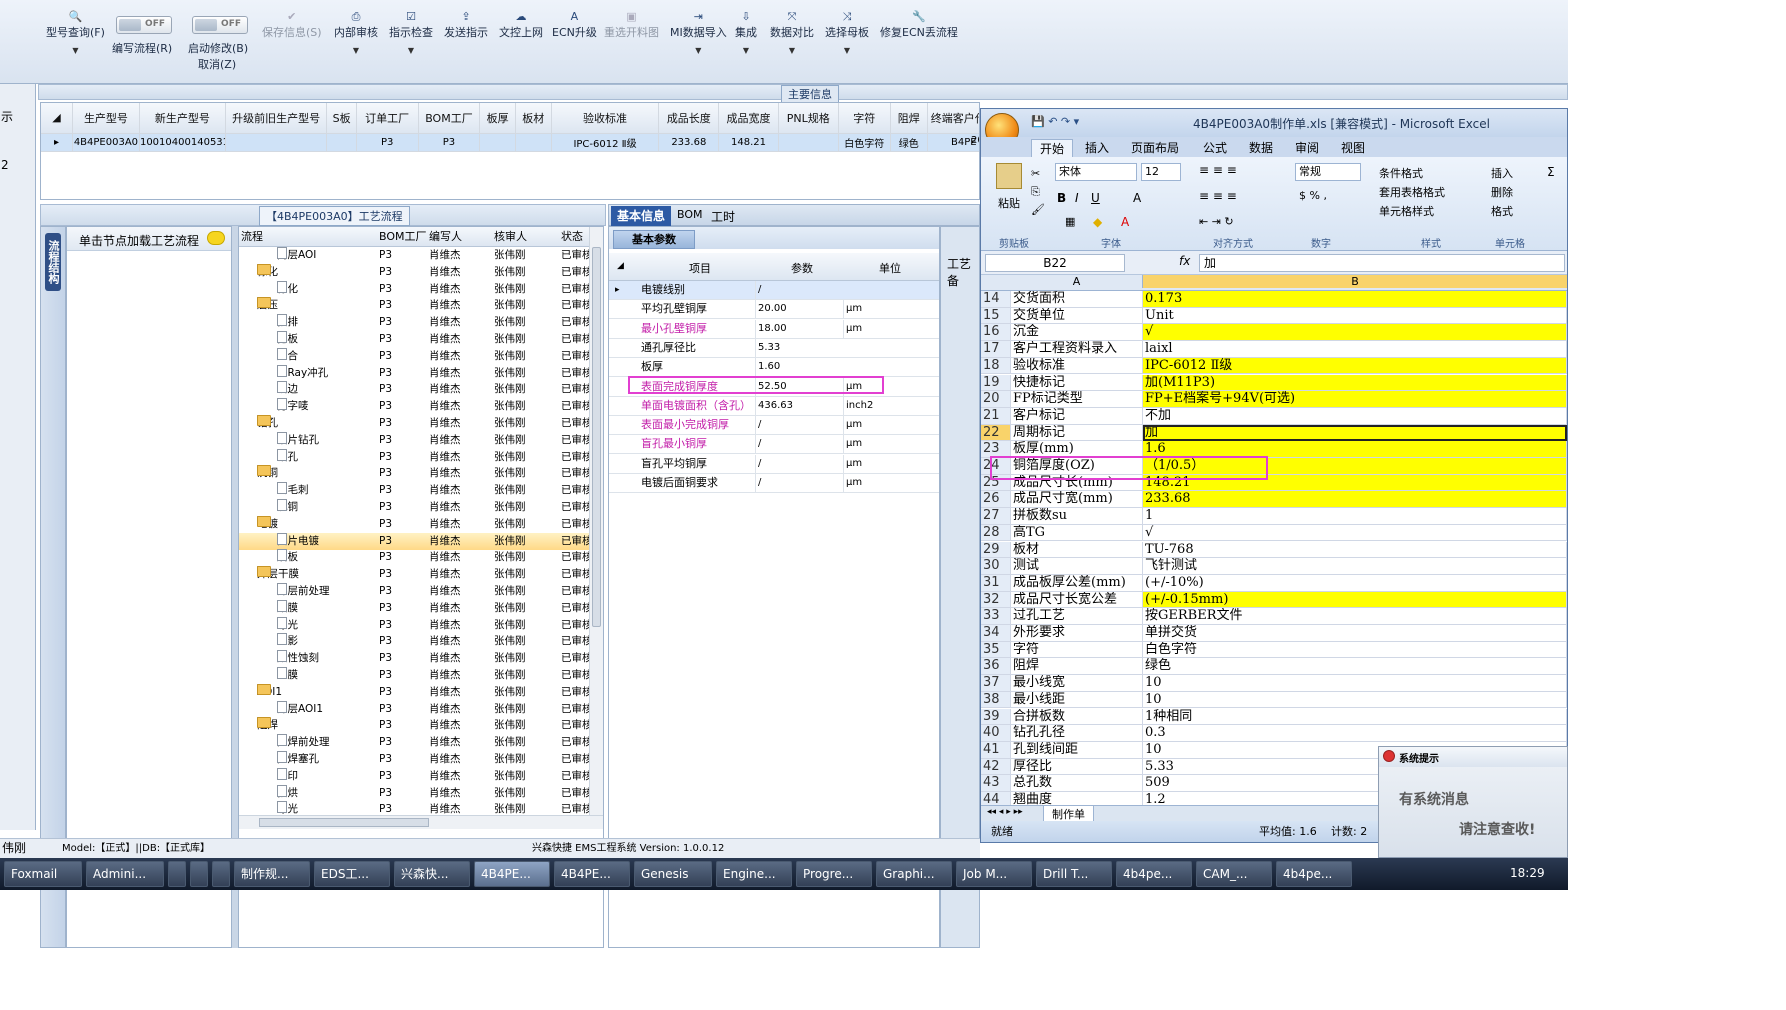 The width and height of the screenshot is (1786, 1010). I want to click on cell-b: IPC-6012 Ⅱ级, so click(1355, 366).